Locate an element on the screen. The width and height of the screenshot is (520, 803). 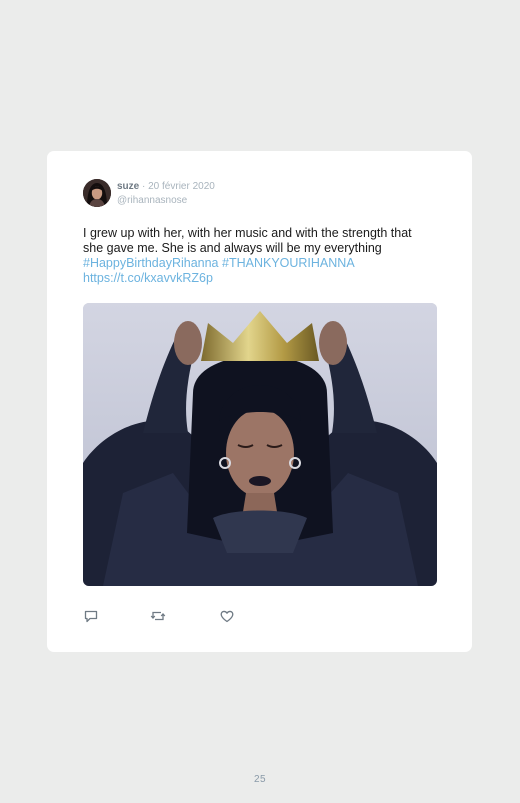
retweet-arrows-icon is located at coordinates (158, 616).